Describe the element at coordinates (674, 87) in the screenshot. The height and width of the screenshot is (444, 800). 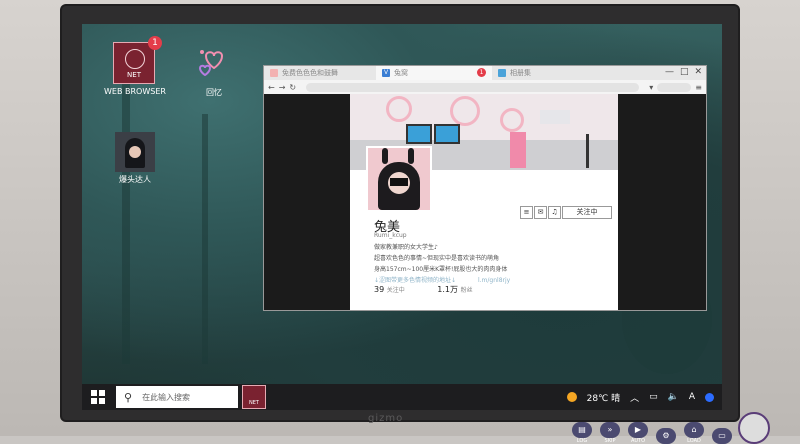
I see `browser-search-box` at that location.